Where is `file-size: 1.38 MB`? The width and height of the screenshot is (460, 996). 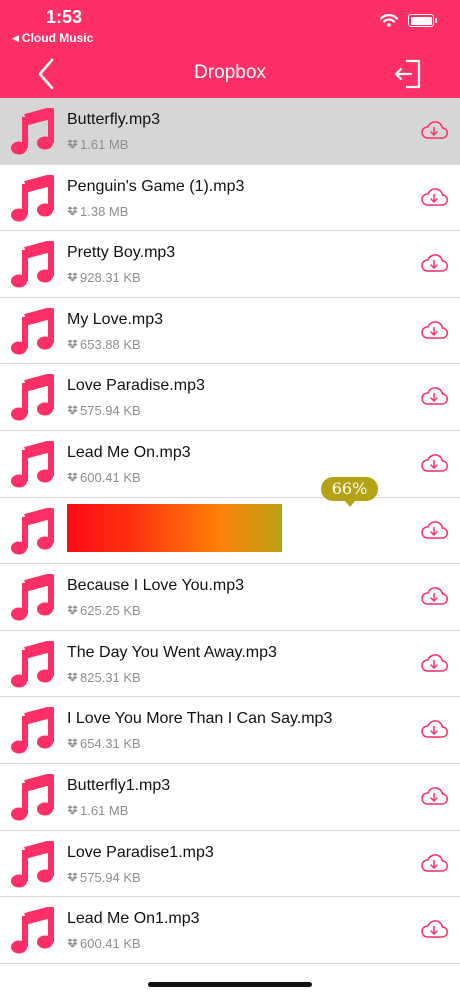
file-size: 1.38 MB is located at coordinates (97, 211).